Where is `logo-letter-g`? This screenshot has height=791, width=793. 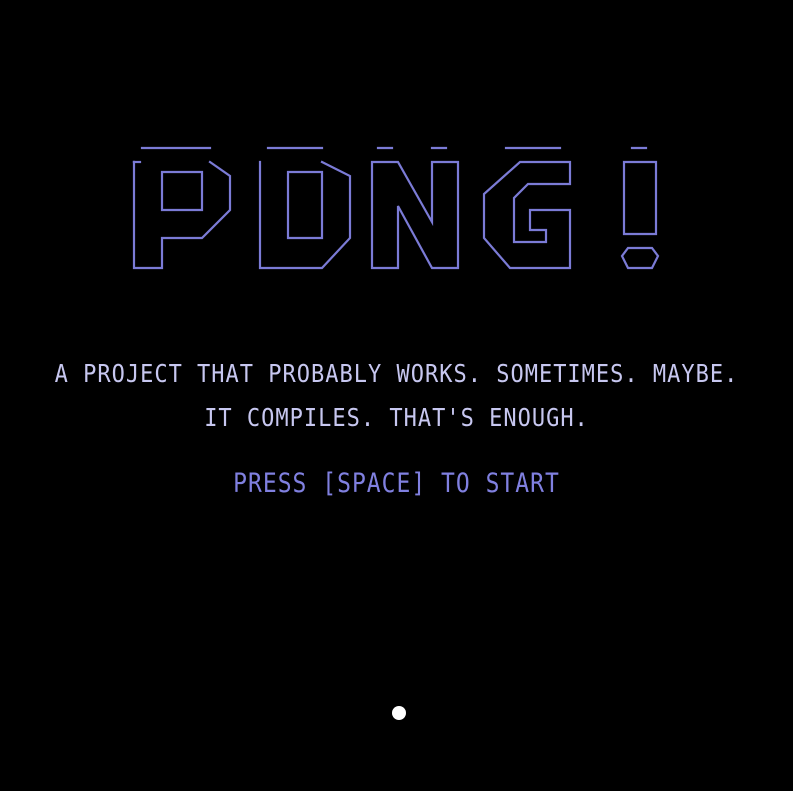 logo-letter-g is located at coordinates (527, 208).